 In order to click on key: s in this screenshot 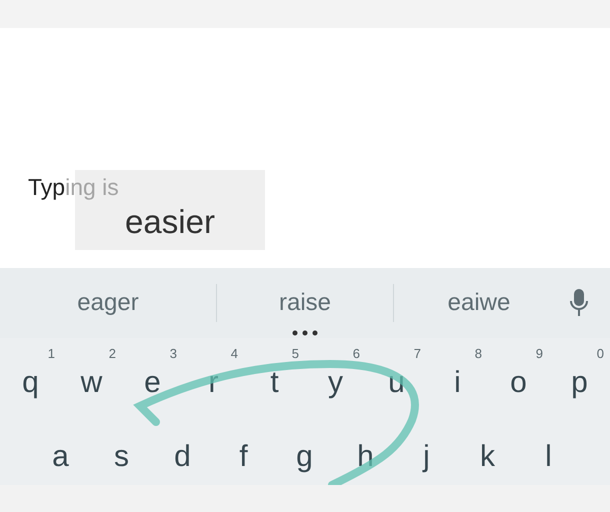, I will do `click(121, 456)`.